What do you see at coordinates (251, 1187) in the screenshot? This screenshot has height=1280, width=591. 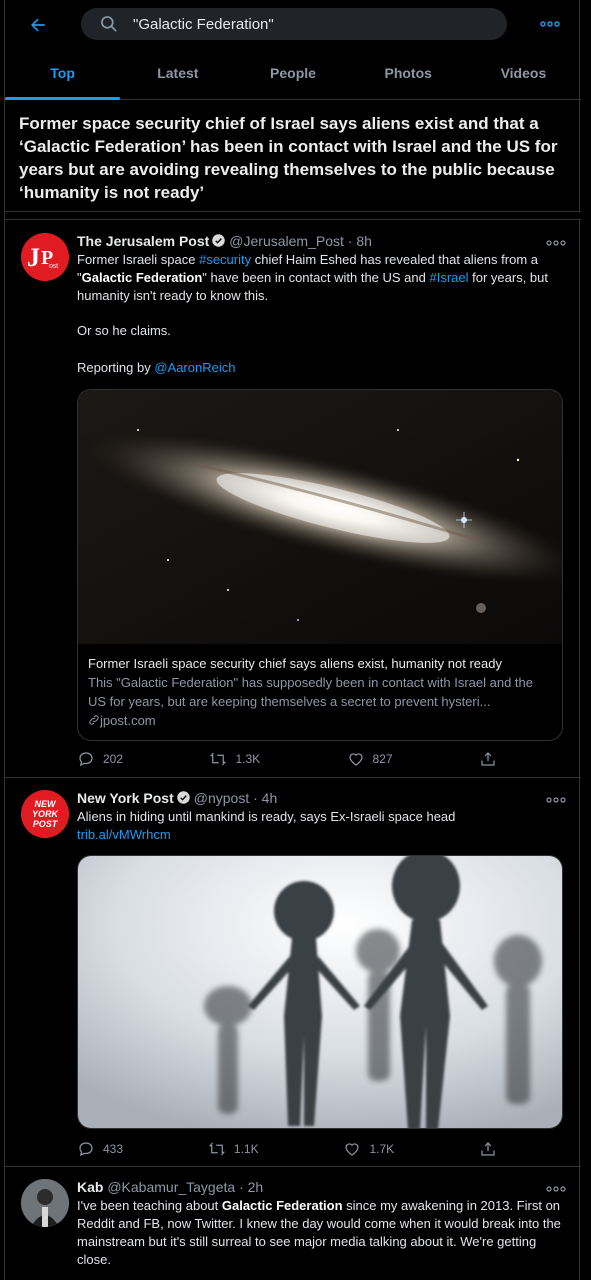 I see `tweet-time: · 2h` at bounding box center [251, 1187].